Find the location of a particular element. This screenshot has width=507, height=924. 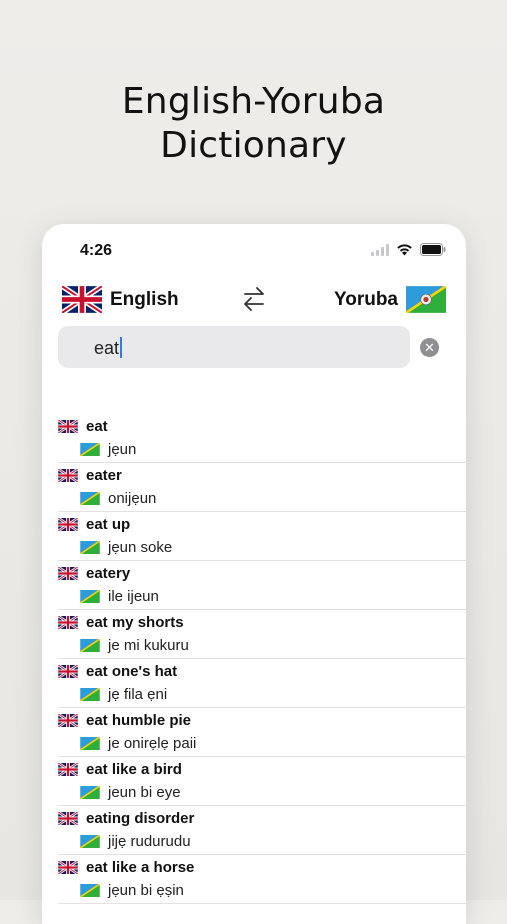

language-bar: English Yoruba is located at coordinates (254, 300).